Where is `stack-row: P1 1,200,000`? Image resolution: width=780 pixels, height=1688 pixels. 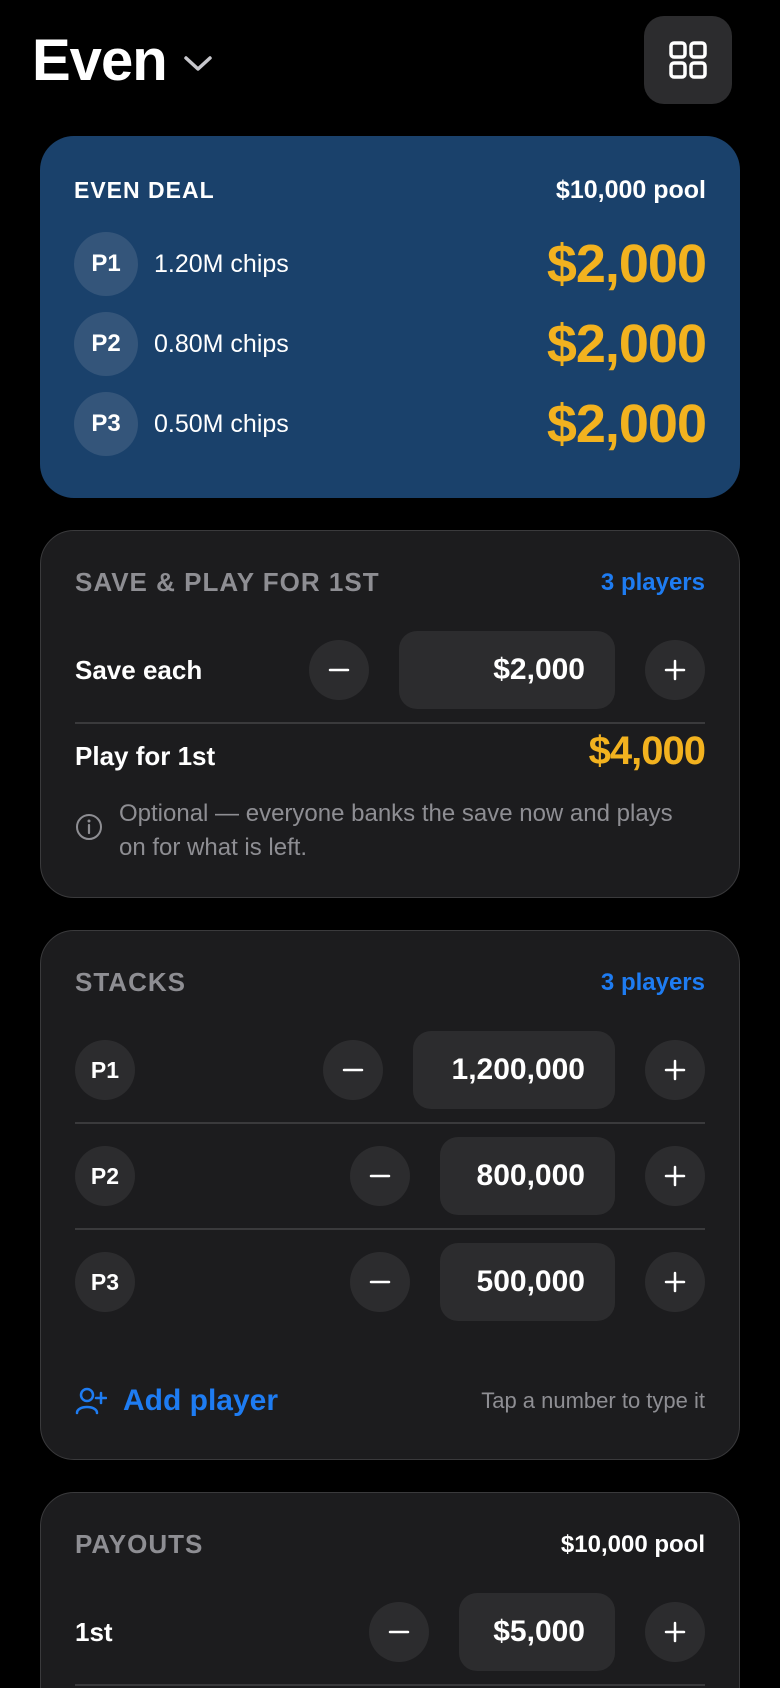 stack-row: P1 1,200,000 is located at coordinates (390, 1070).